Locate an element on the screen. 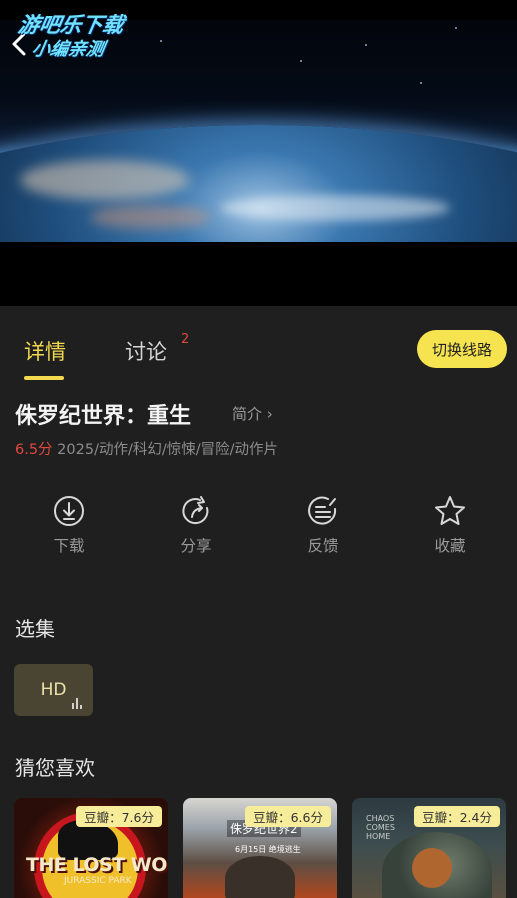 This screenshot has height=898, width=517. tab-discussion: 讨论 2 is located at coordinates (157, 349).